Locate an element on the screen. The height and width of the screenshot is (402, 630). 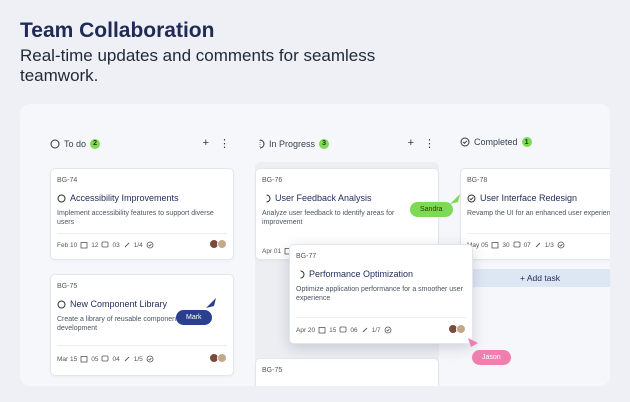
task-title: Performance Optimization is located at coordinates (354, 274).